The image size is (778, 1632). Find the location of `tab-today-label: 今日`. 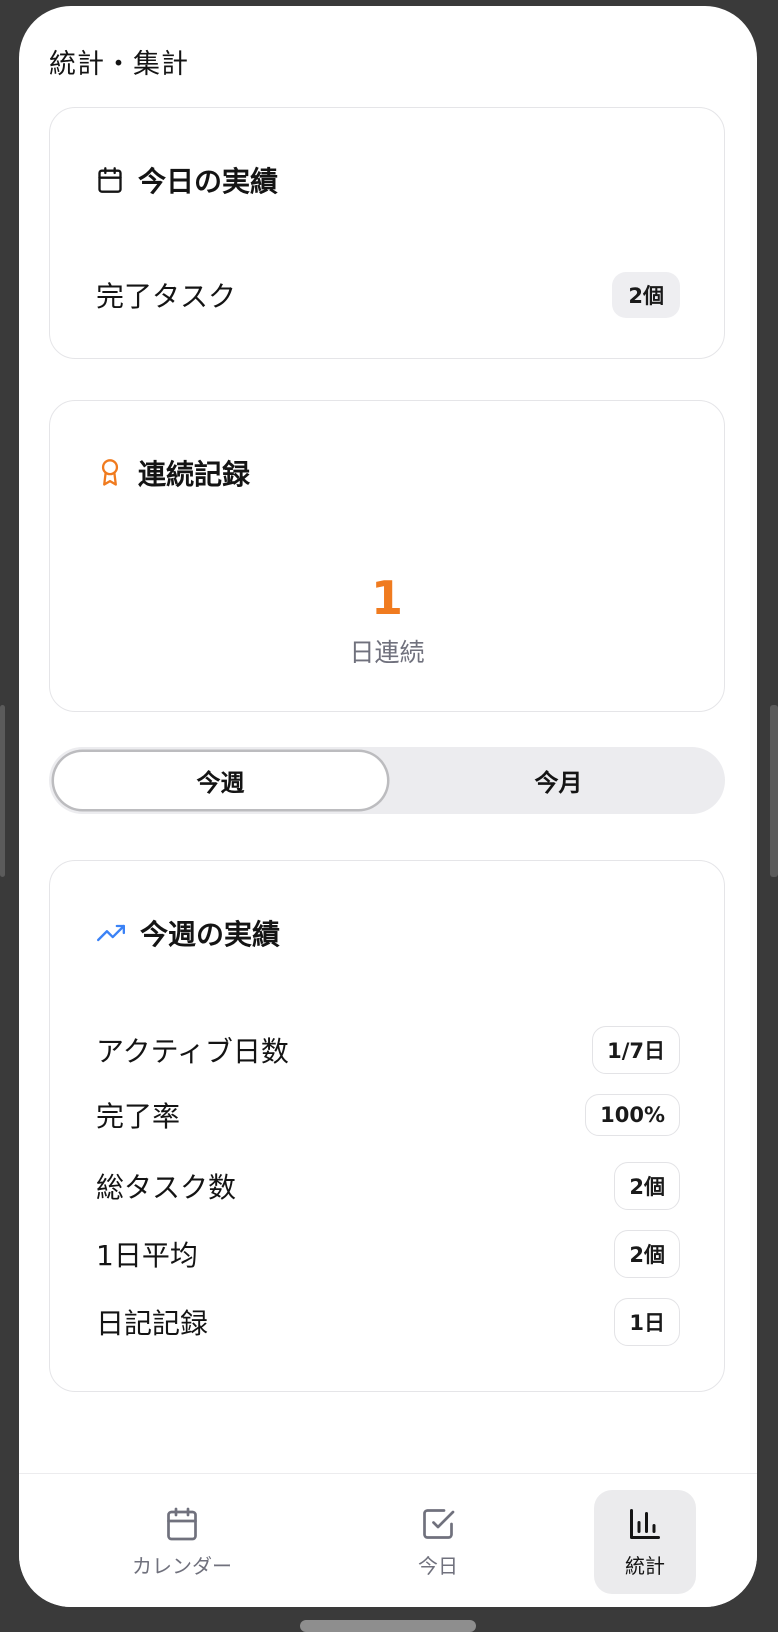

tab-today-label: 今日 is located at coordinates (438, 1565).